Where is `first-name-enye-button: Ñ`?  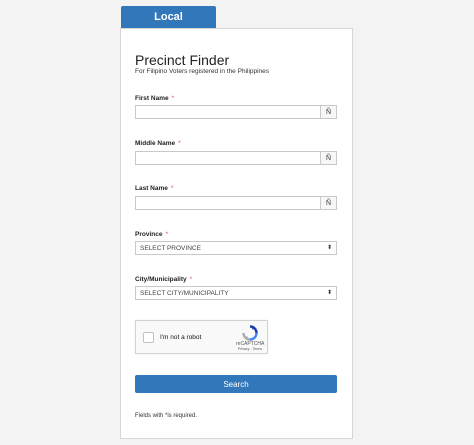
first-name-enye-button: Ñ is located at coordinates (328, 112).